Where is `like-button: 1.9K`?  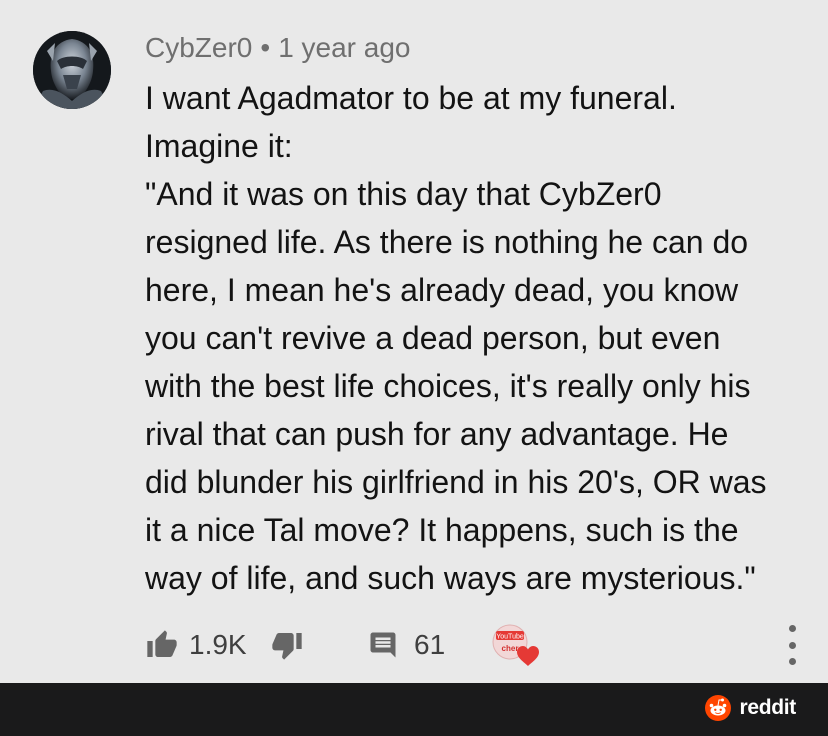
like-button: 1.9K is located at coordinates (196, 645).